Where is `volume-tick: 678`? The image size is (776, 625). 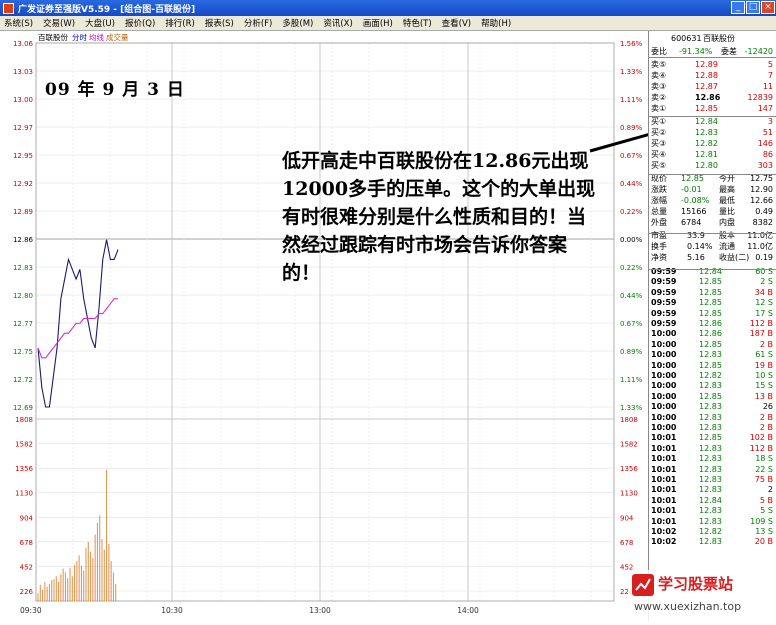
volume-tick: 678 is located at coordinates (26, 543).